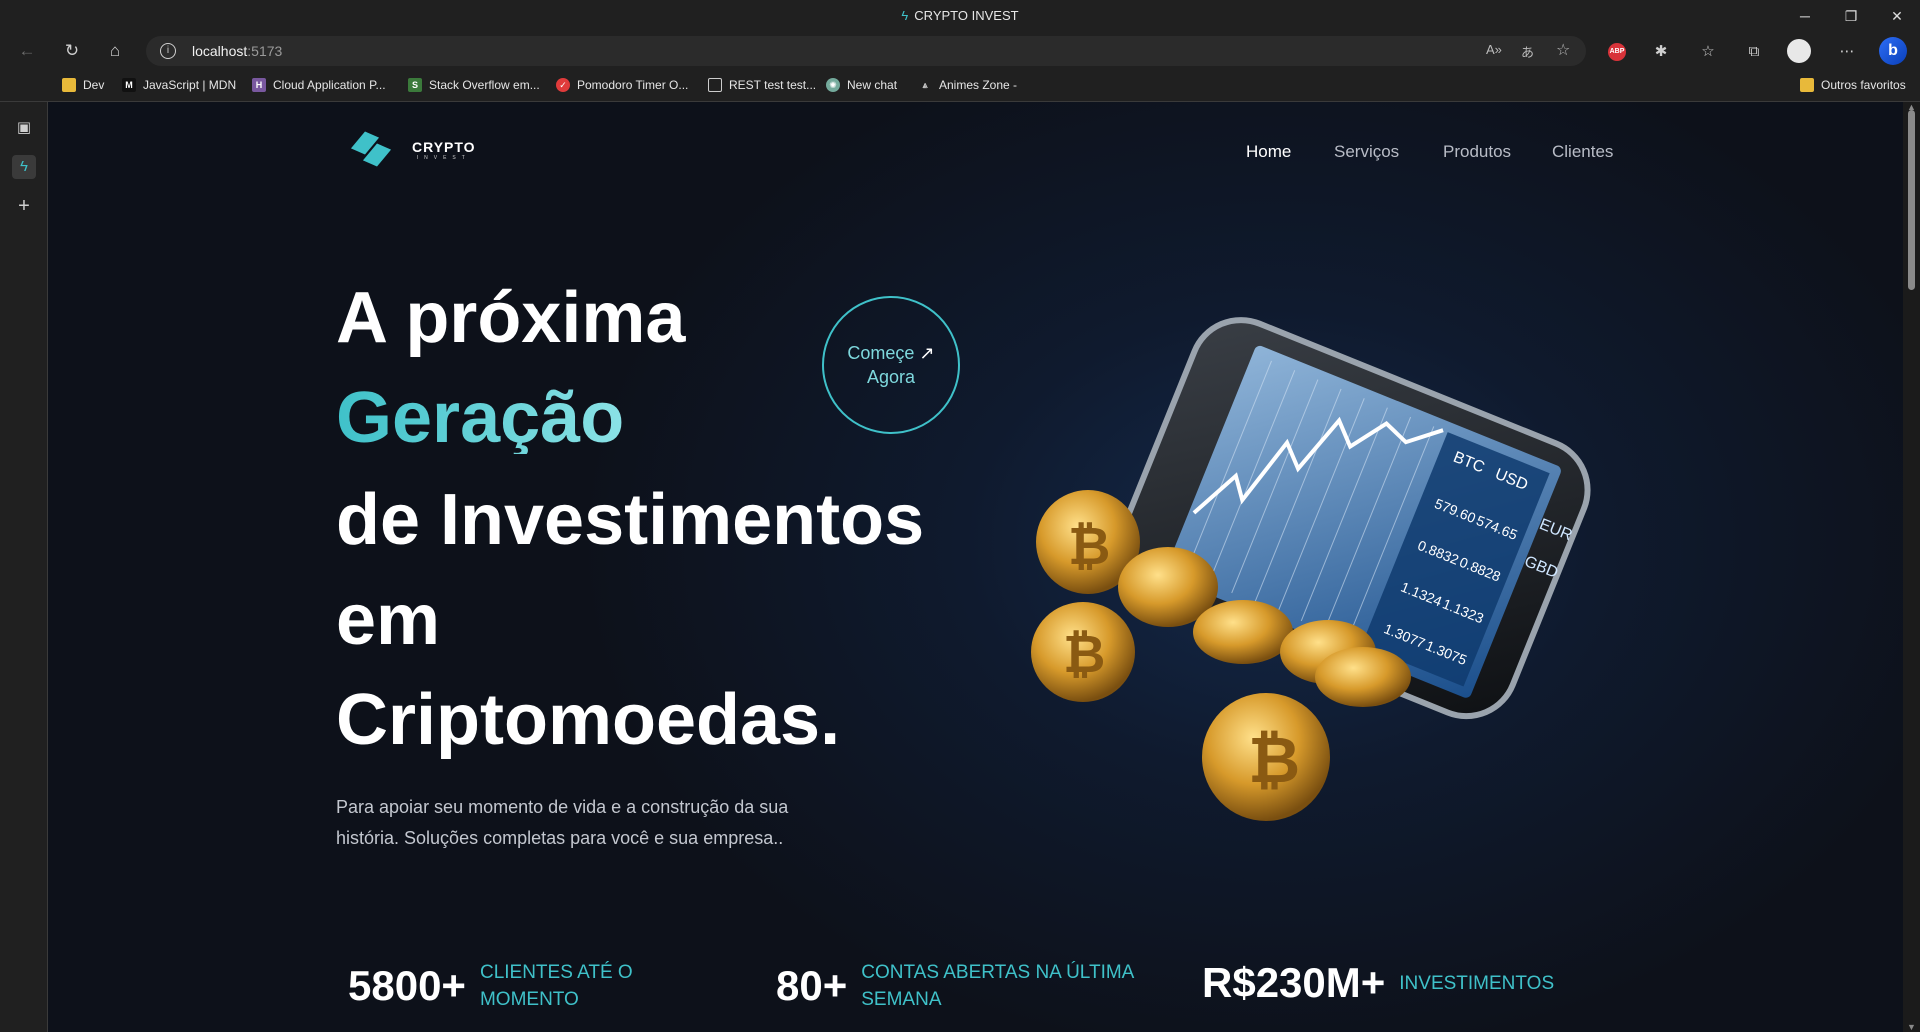 The height and width of the screenshot is (1032, 1920). I want to click on arrow-up-right-icon: ↗, so click(927, 352).